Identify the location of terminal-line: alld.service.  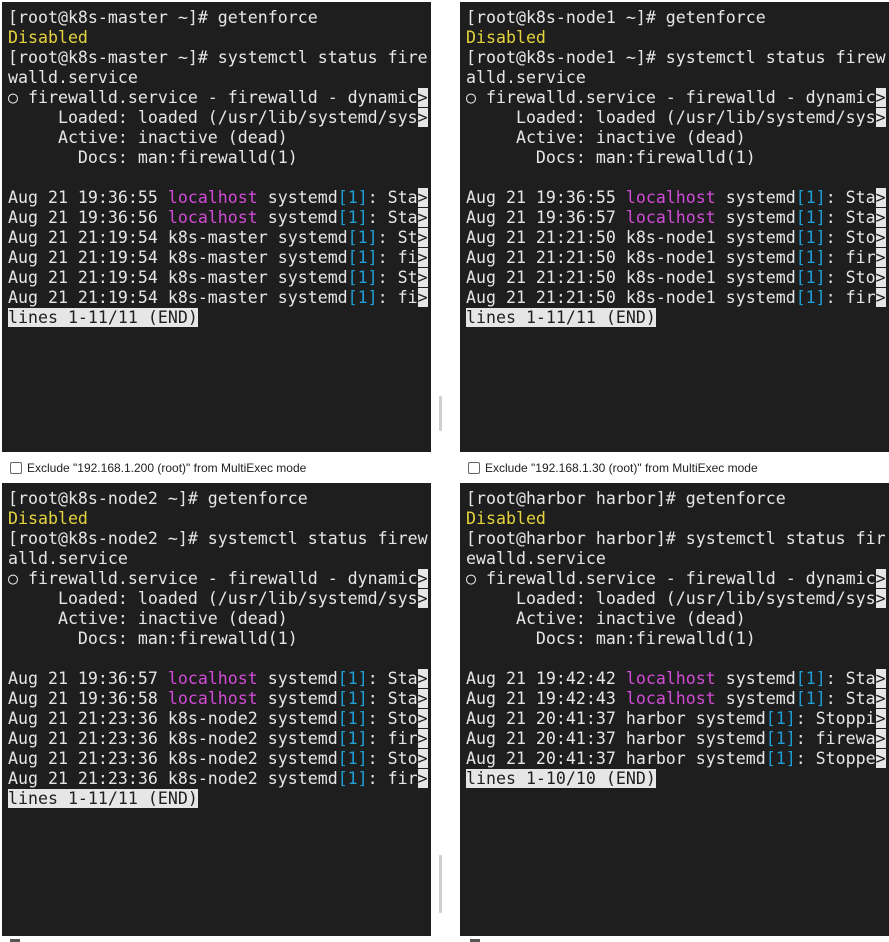
(677, 78).